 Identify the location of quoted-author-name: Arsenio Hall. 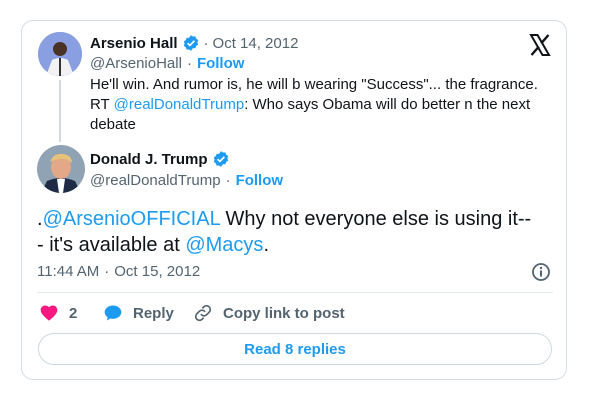
(134, 43).